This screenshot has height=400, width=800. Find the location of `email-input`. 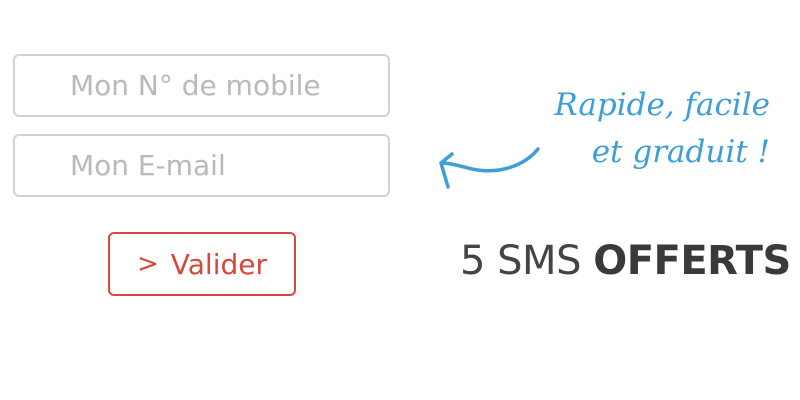

email-input is located at coordinates (201, 165).